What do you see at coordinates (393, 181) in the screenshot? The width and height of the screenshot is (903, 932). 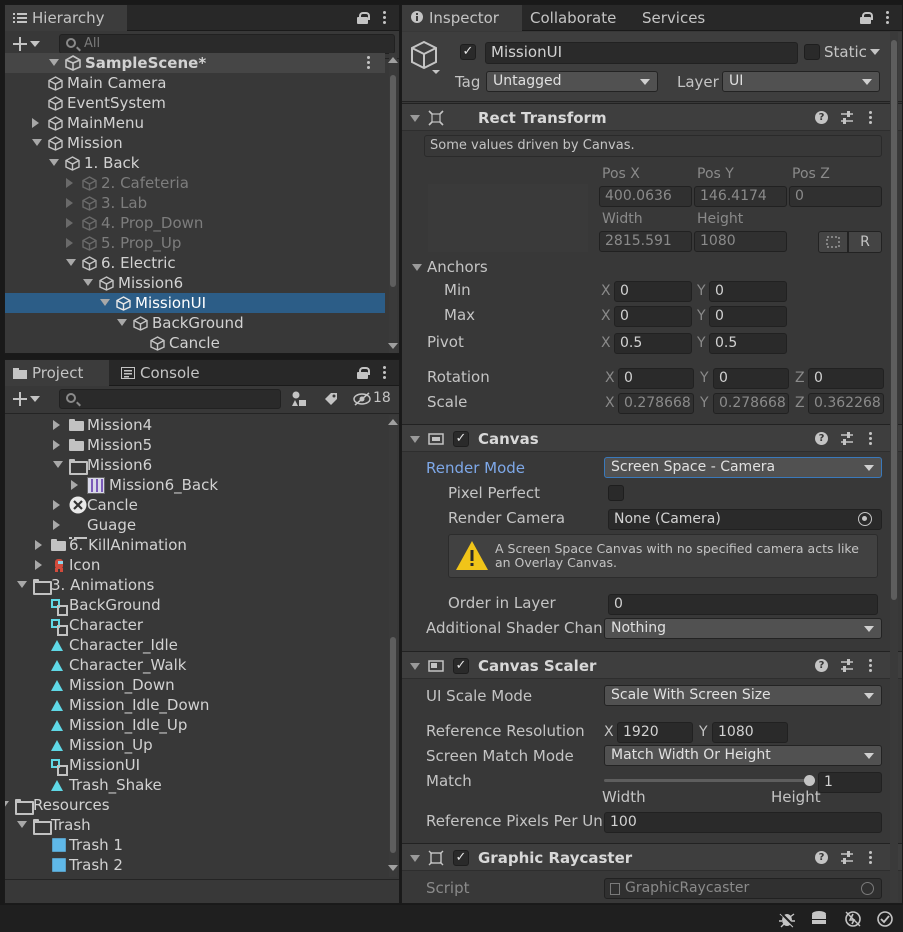 I see `scroll-thumb` at bounding box center [393, 181].